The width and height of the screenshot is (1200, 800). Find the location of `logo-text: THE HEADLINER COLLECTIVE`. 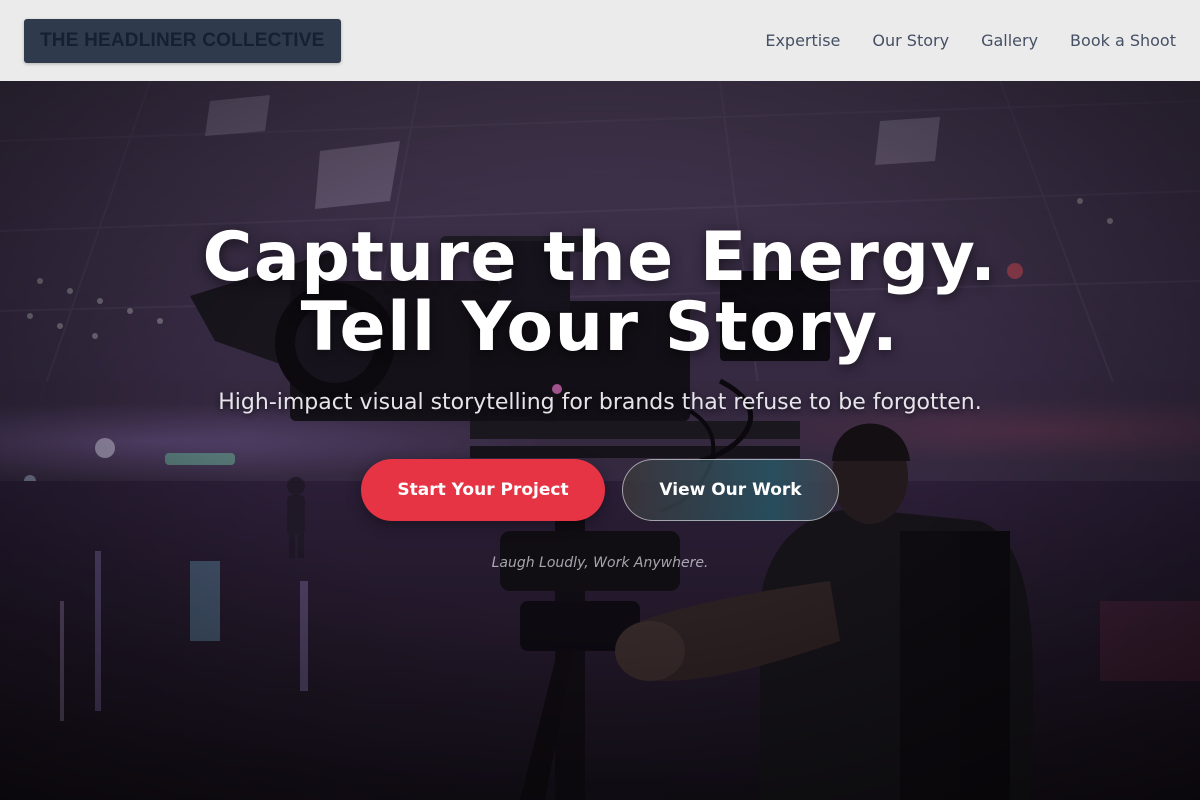

logo-text: THE HEADLINER COLLECTIVE is located at coordinates (182, 41).